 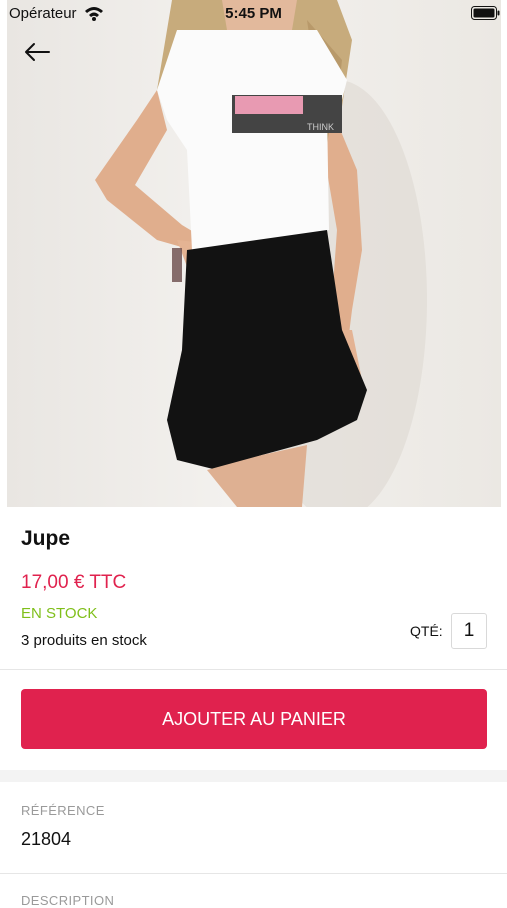 What do you see at coordinates (74, 582) in the screenshot?
I see `product-price: 17,00 € TTC` at bounding box center [74, 582].